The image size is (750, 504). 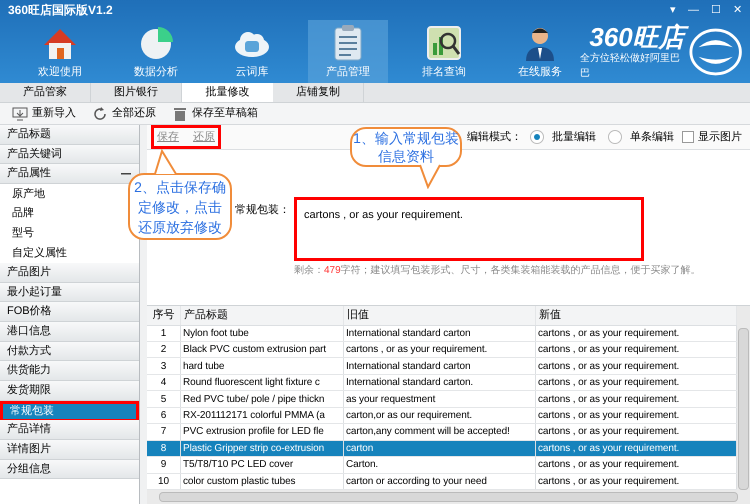 I want to click on table-cell: 2, so click(x=164, y=350).